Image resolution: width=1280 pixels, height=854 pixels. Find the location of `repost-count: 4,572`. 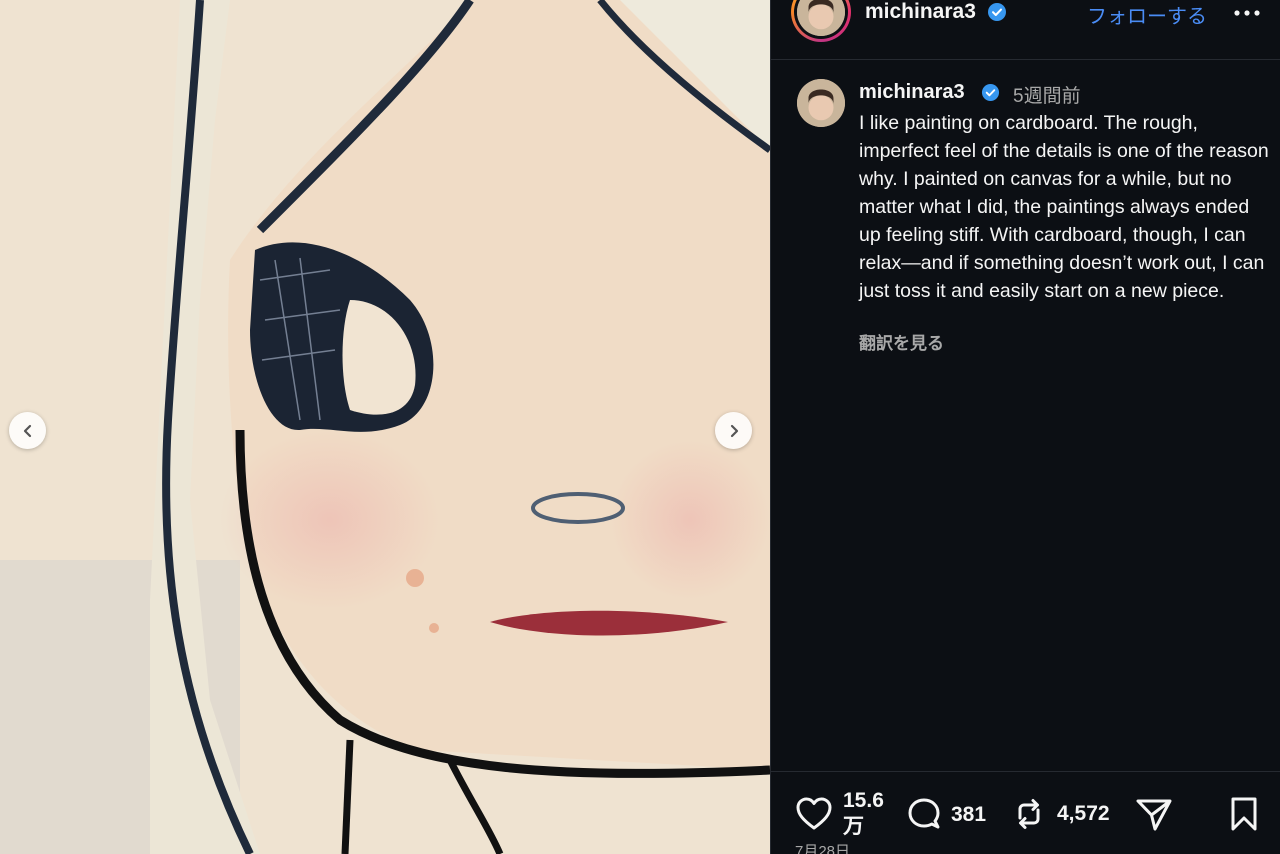

repost-count: 4,572 is located at coordinates (1083, 814).